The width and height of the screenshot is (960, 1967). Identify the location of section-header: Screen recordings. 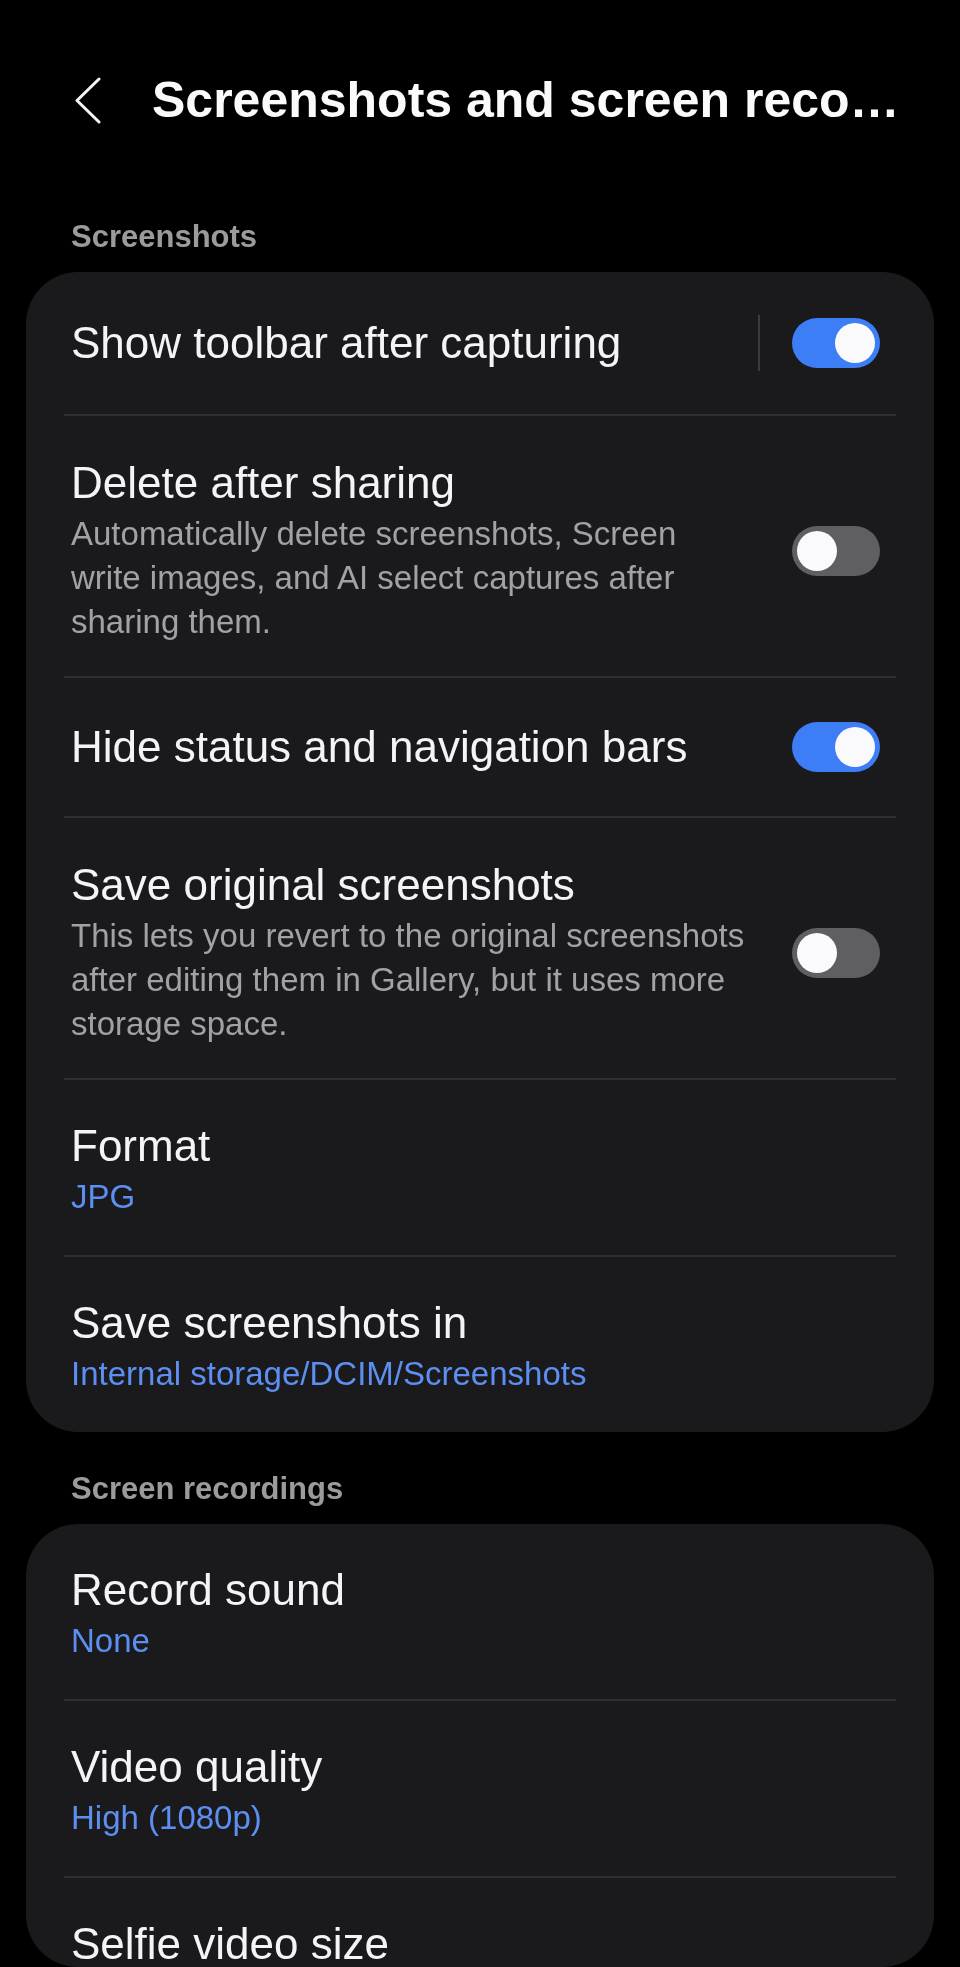
(207, 1489).